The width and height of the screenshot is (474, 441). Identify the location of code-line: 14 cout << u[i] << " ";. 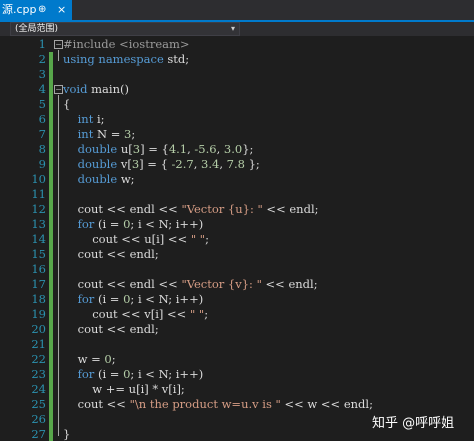
(237, 239).